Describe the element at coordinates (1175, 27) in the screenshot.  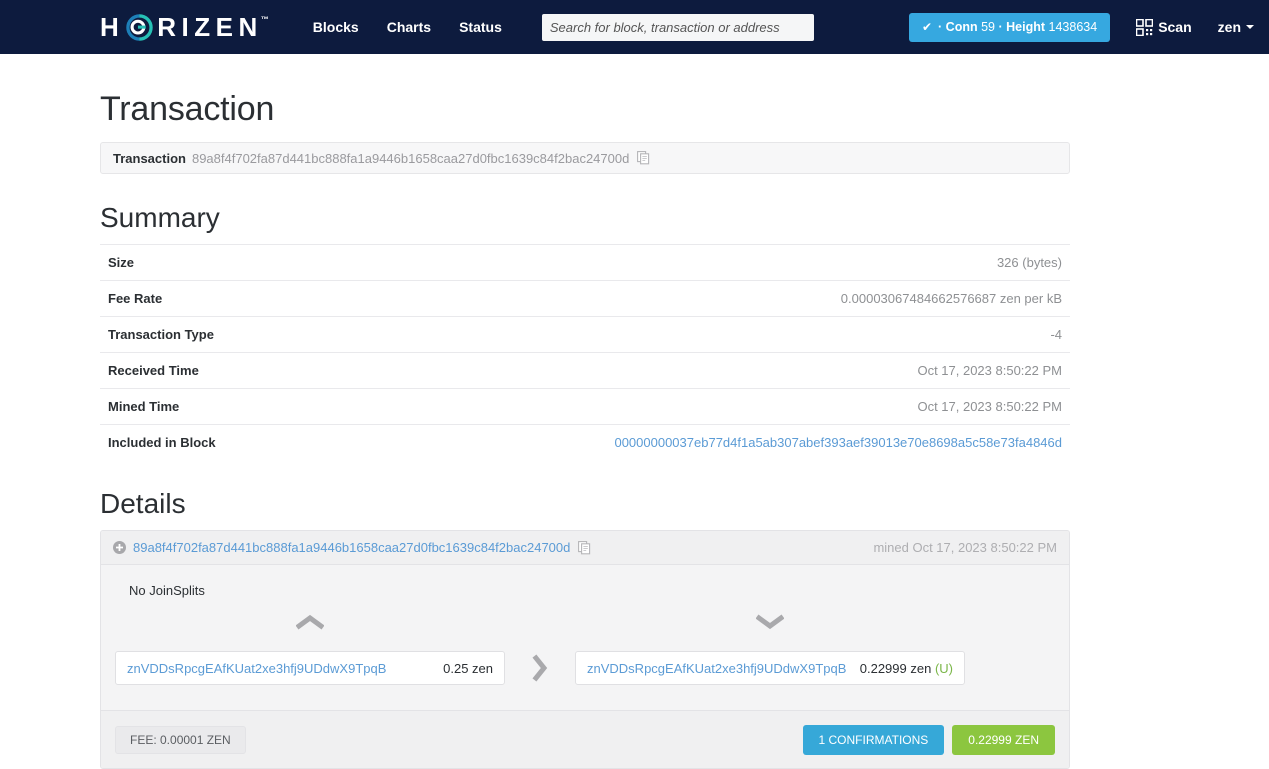
I see `scan-label: Scan` at that location.